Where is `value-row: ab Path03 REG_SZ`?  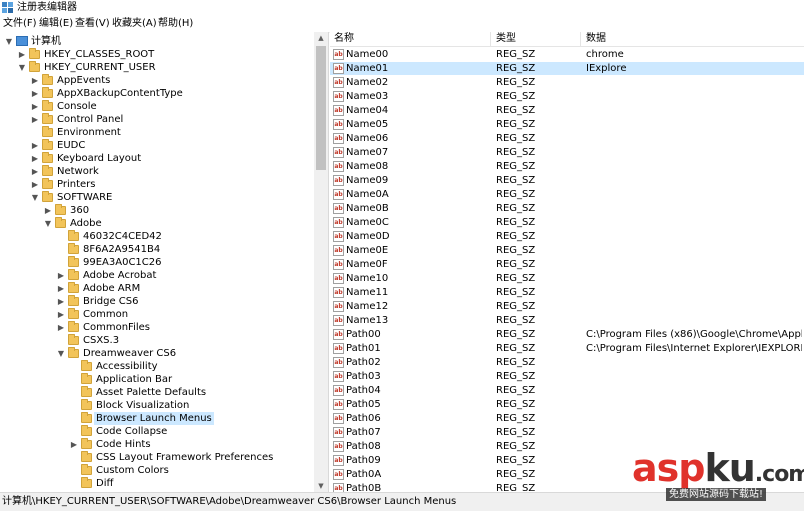
value-row: ab Path03 REG_SZ is located at coordinates (567, 376).